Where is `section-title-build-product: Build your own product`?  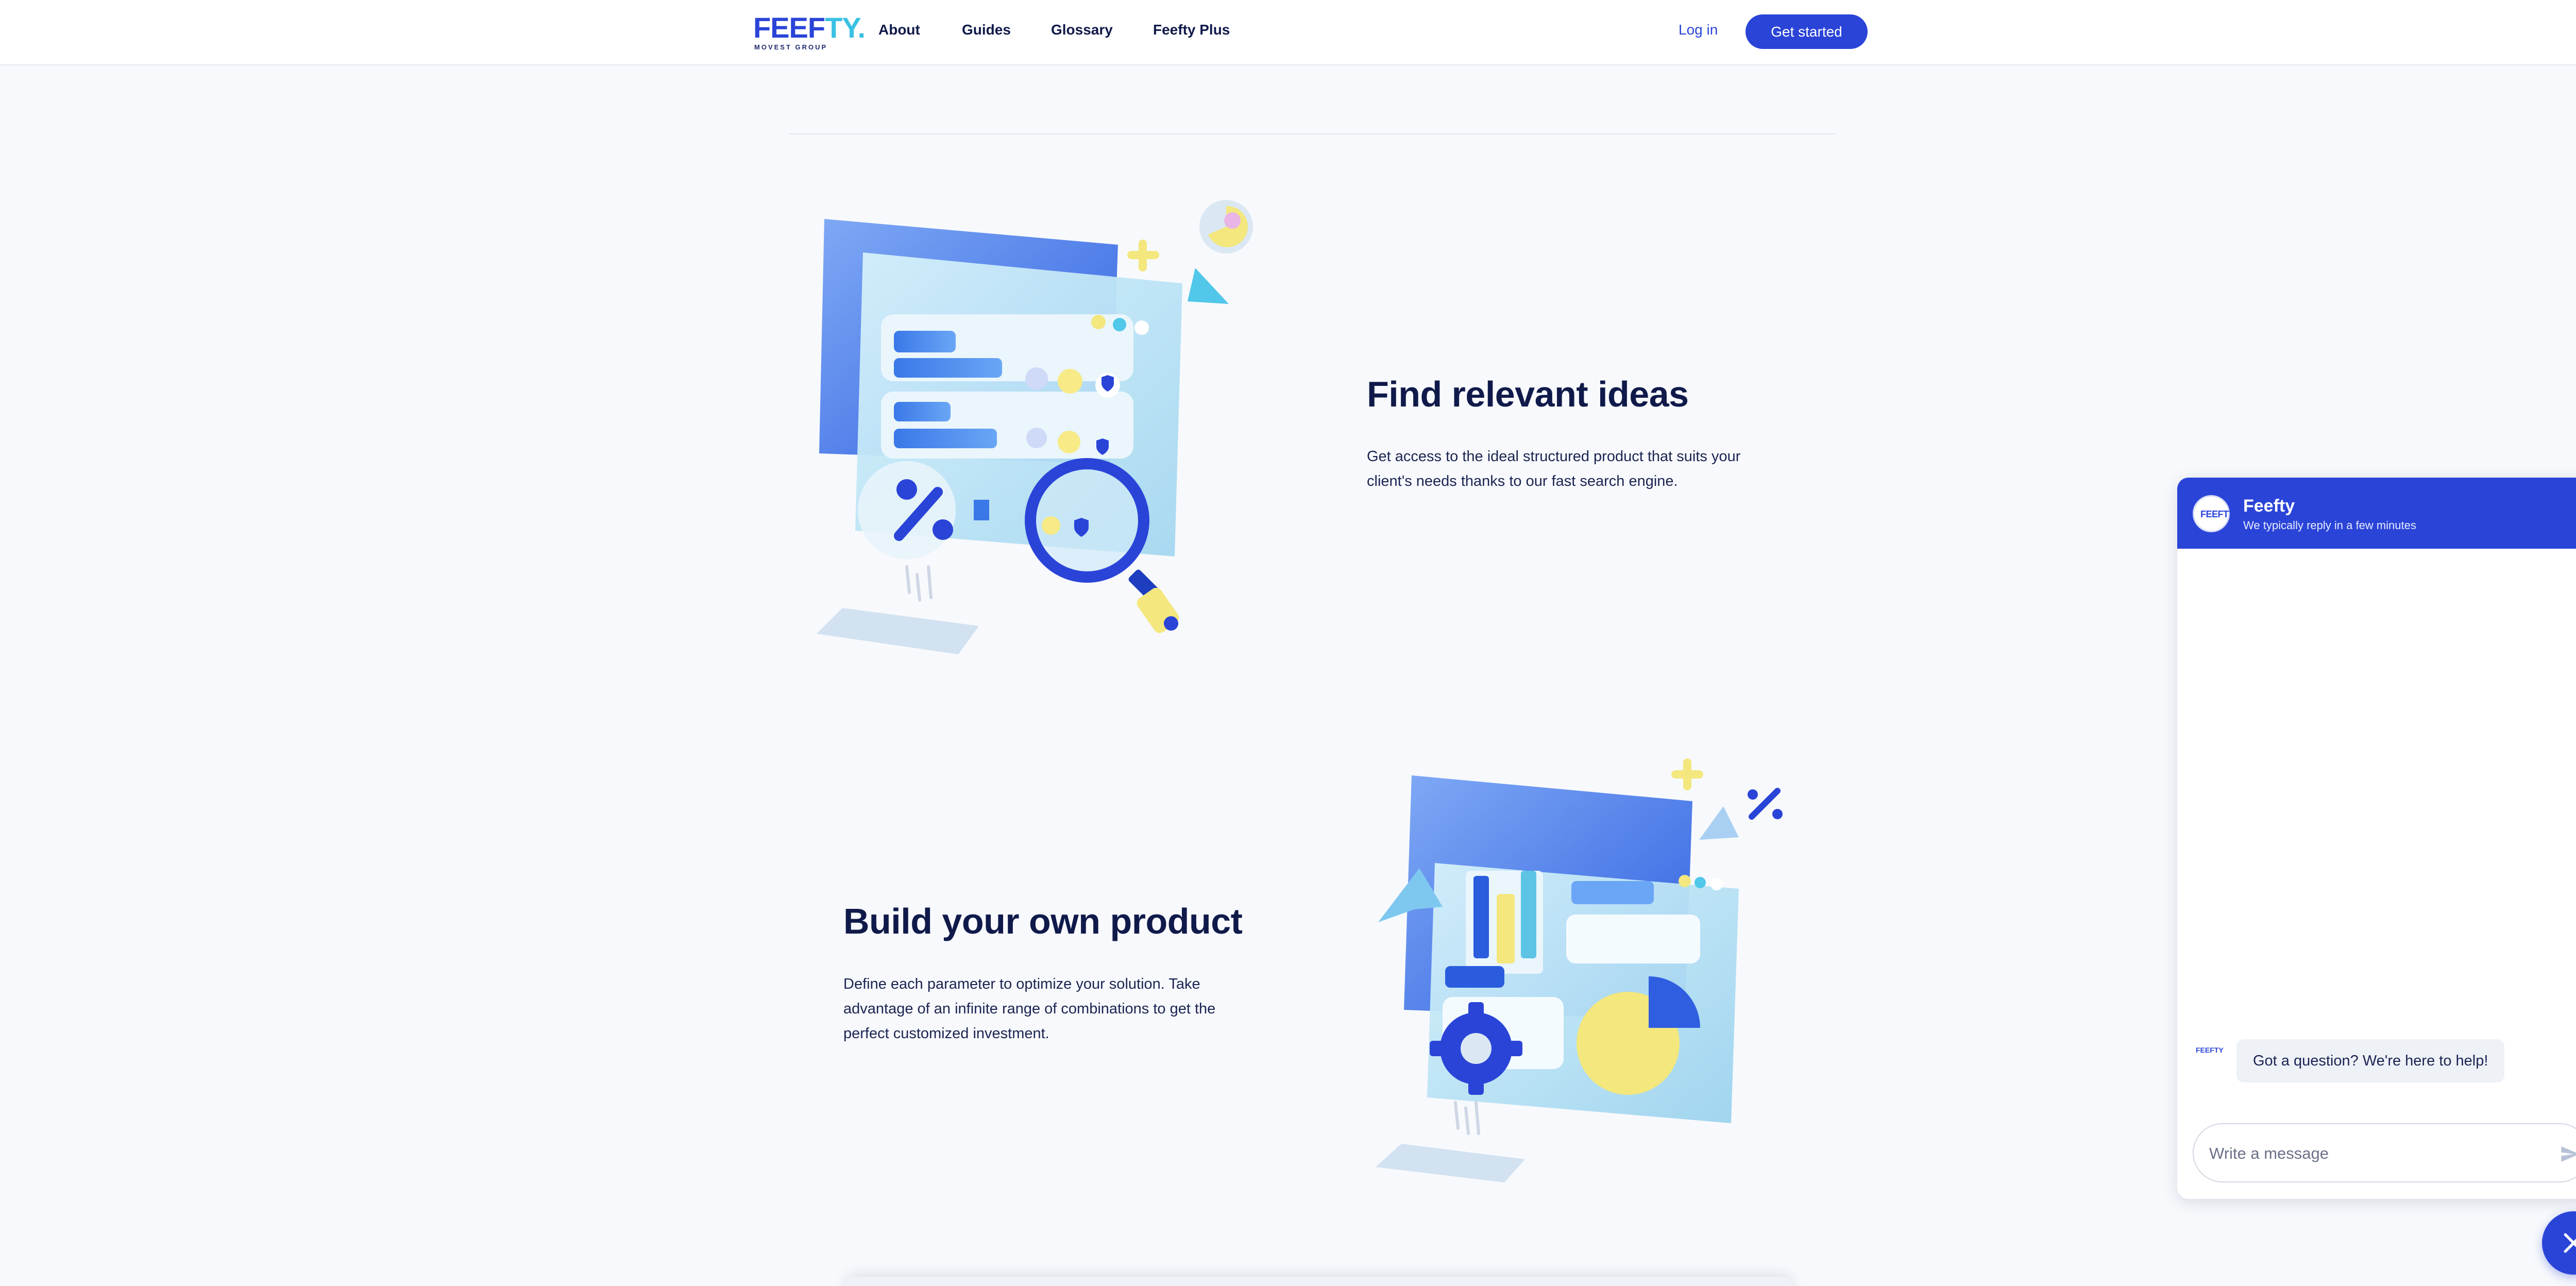 section-title-build-product: Build your own product is located at coordinates (1043, 921).